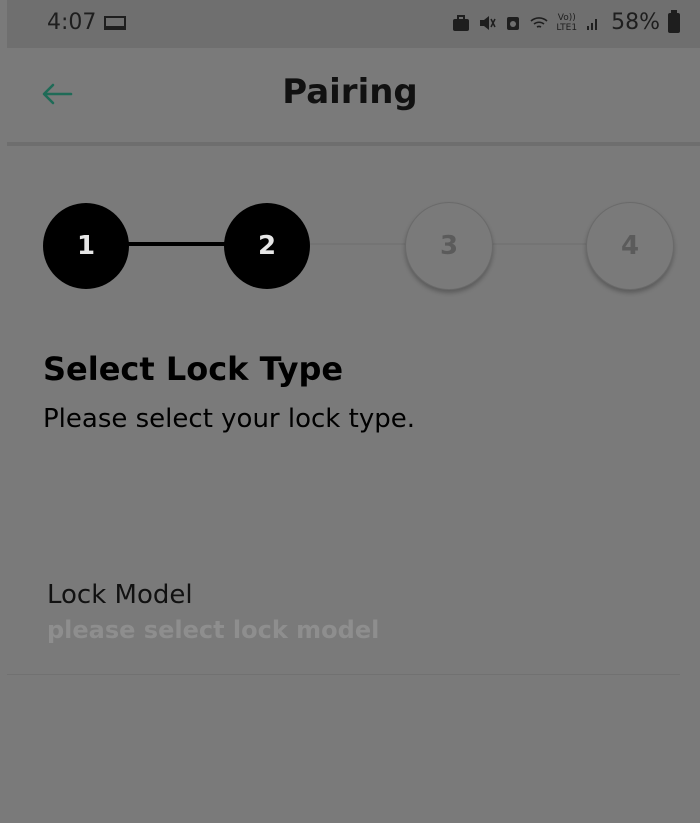 The width and height of the screenshot is (700, 823). I want to click on volte-bottom-text: LTE1, so click(567, 27).